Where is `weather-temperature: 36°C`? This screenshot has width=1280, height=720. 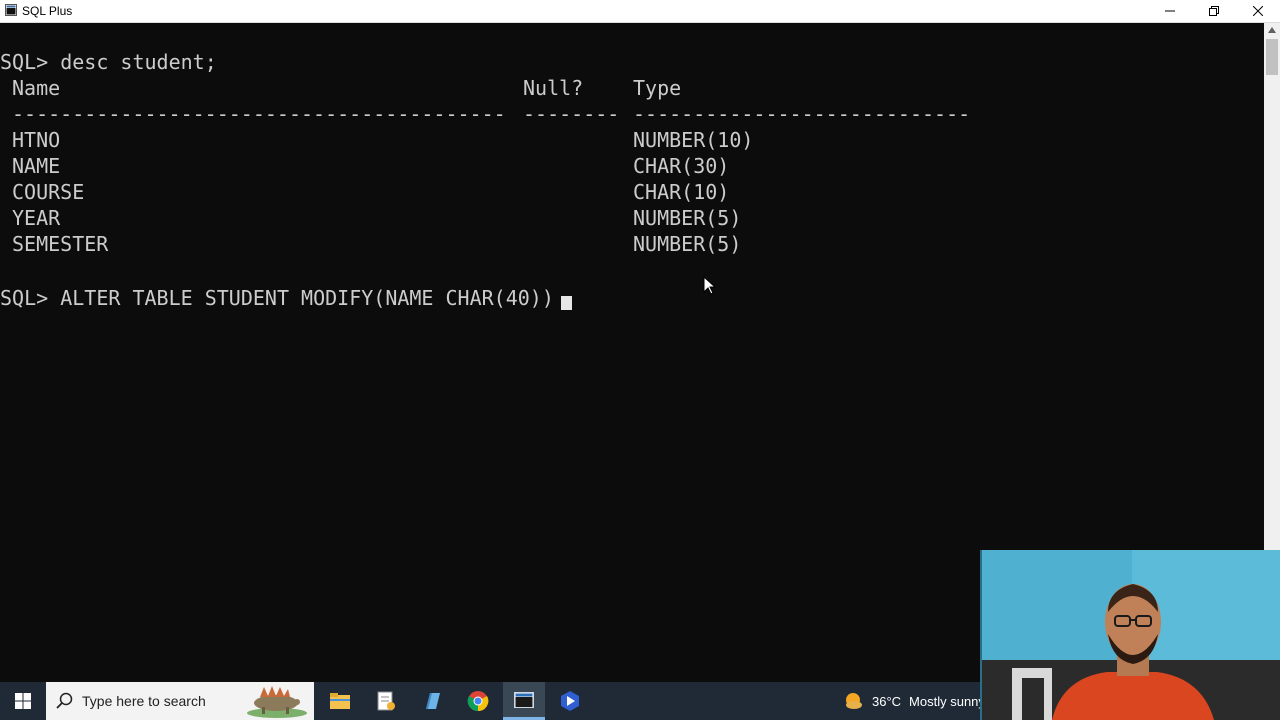 weather-temperature: 36°C is located at coordinates (887, 701).